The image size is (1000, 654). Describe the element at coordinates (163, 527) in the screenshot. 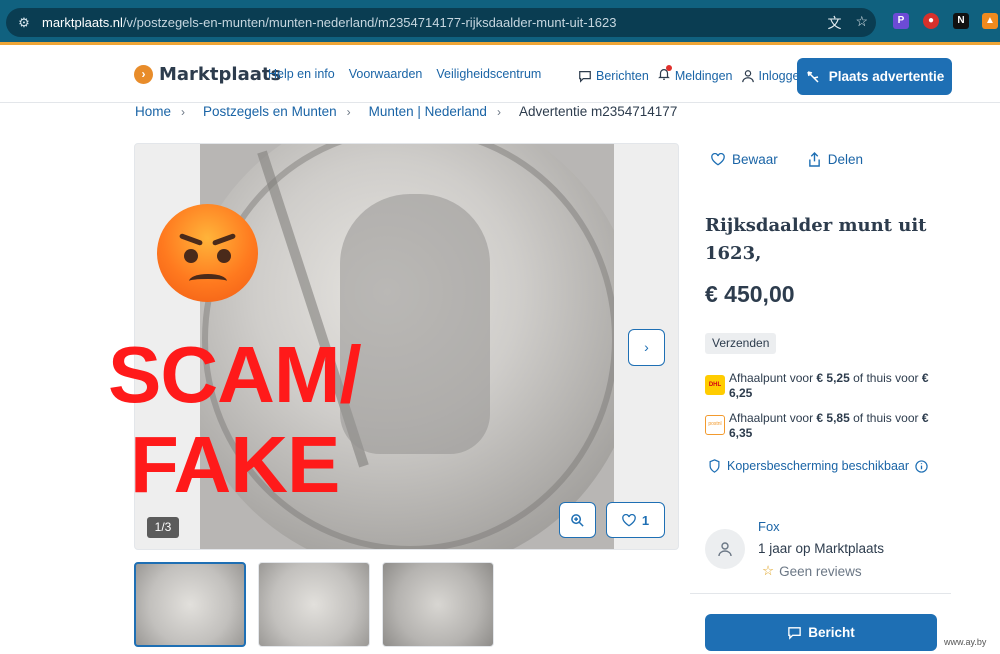

I see `image-counter: 1/3` at that location.